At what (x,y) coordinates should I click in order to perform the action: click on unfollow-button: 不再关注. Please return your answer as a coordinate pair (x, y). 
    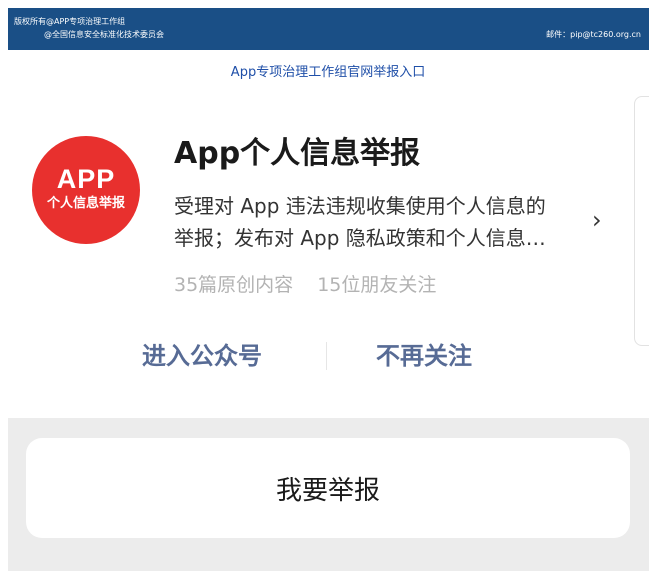
    Looking at the image, I should click on (424, 356).